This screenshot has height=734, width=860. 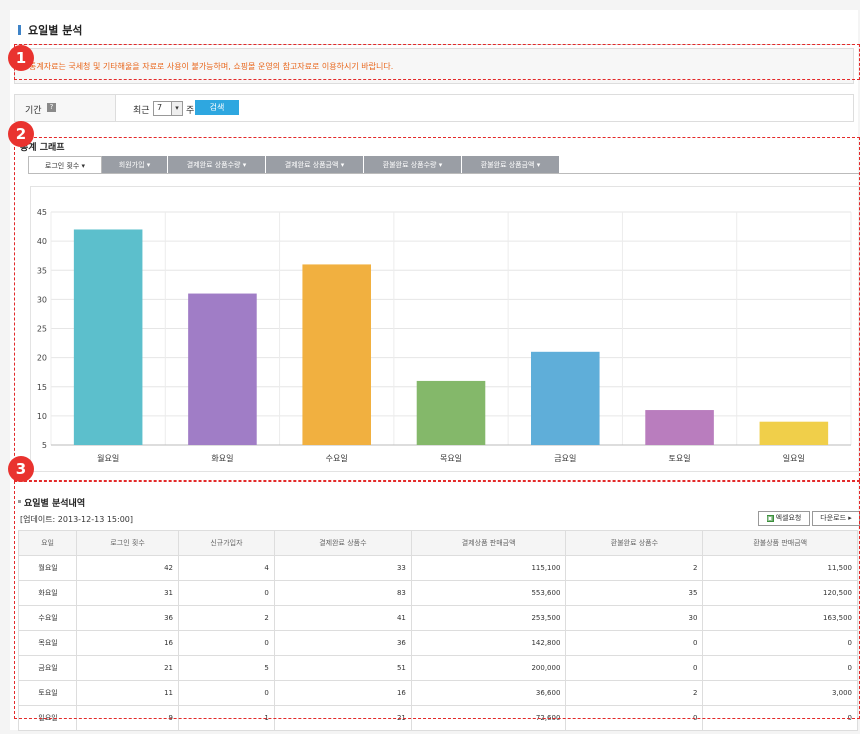 I want to click on title-bar: 요일별 분석, so click(x=434, y=29).